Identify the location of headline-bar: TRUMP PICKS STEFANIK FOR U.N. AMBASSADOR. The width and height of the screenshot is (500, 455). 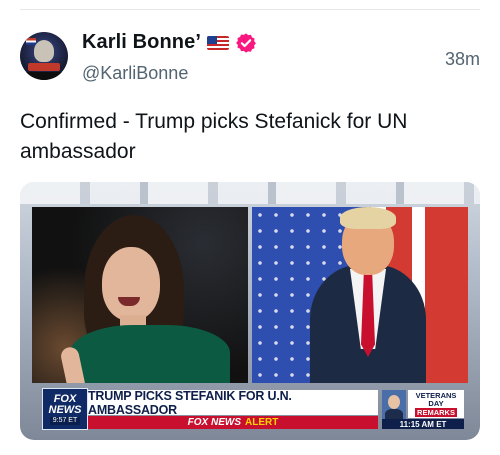
(233, 402).